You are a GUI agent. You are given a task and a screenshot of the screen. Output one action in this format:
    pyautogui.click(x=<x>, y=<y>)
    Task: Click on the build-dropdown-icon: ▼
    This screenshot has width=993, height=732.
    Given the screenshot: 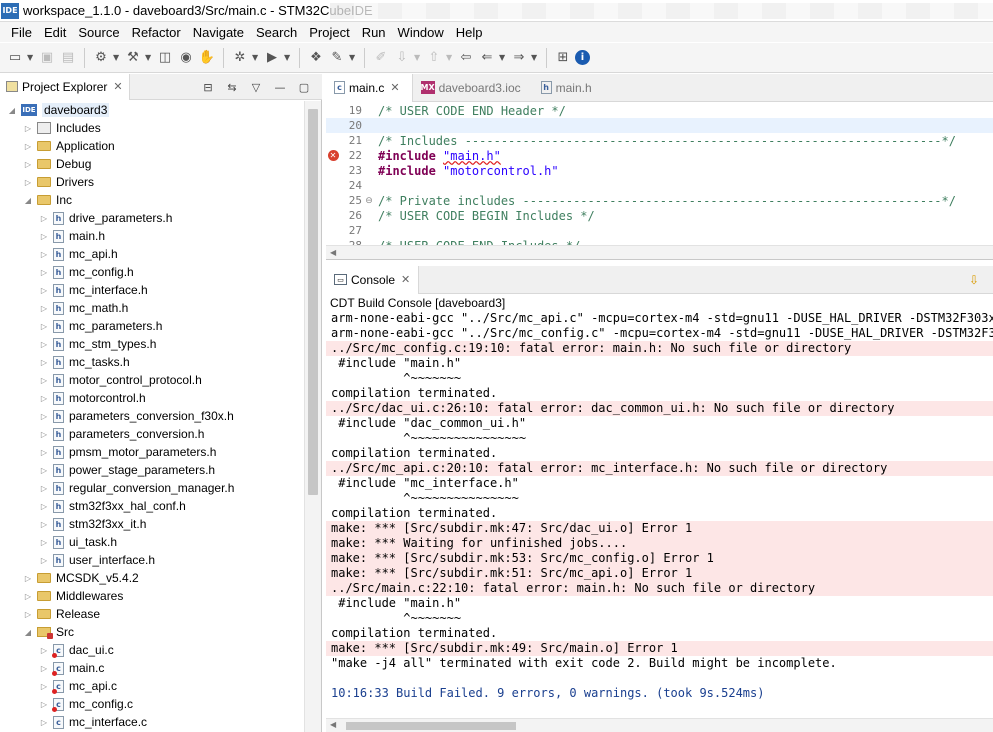 What is the action you would take?
    pyautogui.click(x=149, y=57)
    